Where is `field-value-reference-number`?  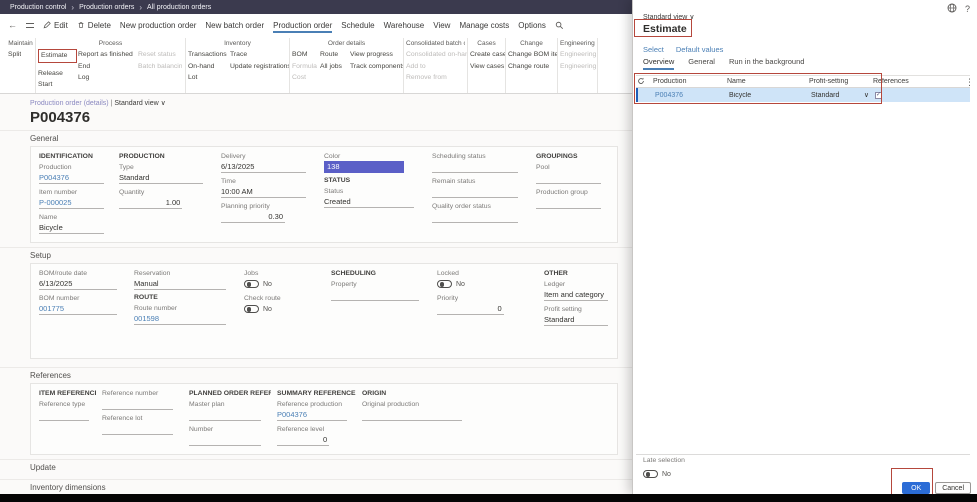
field-value-reference-number is located at coordinates (138, 404).